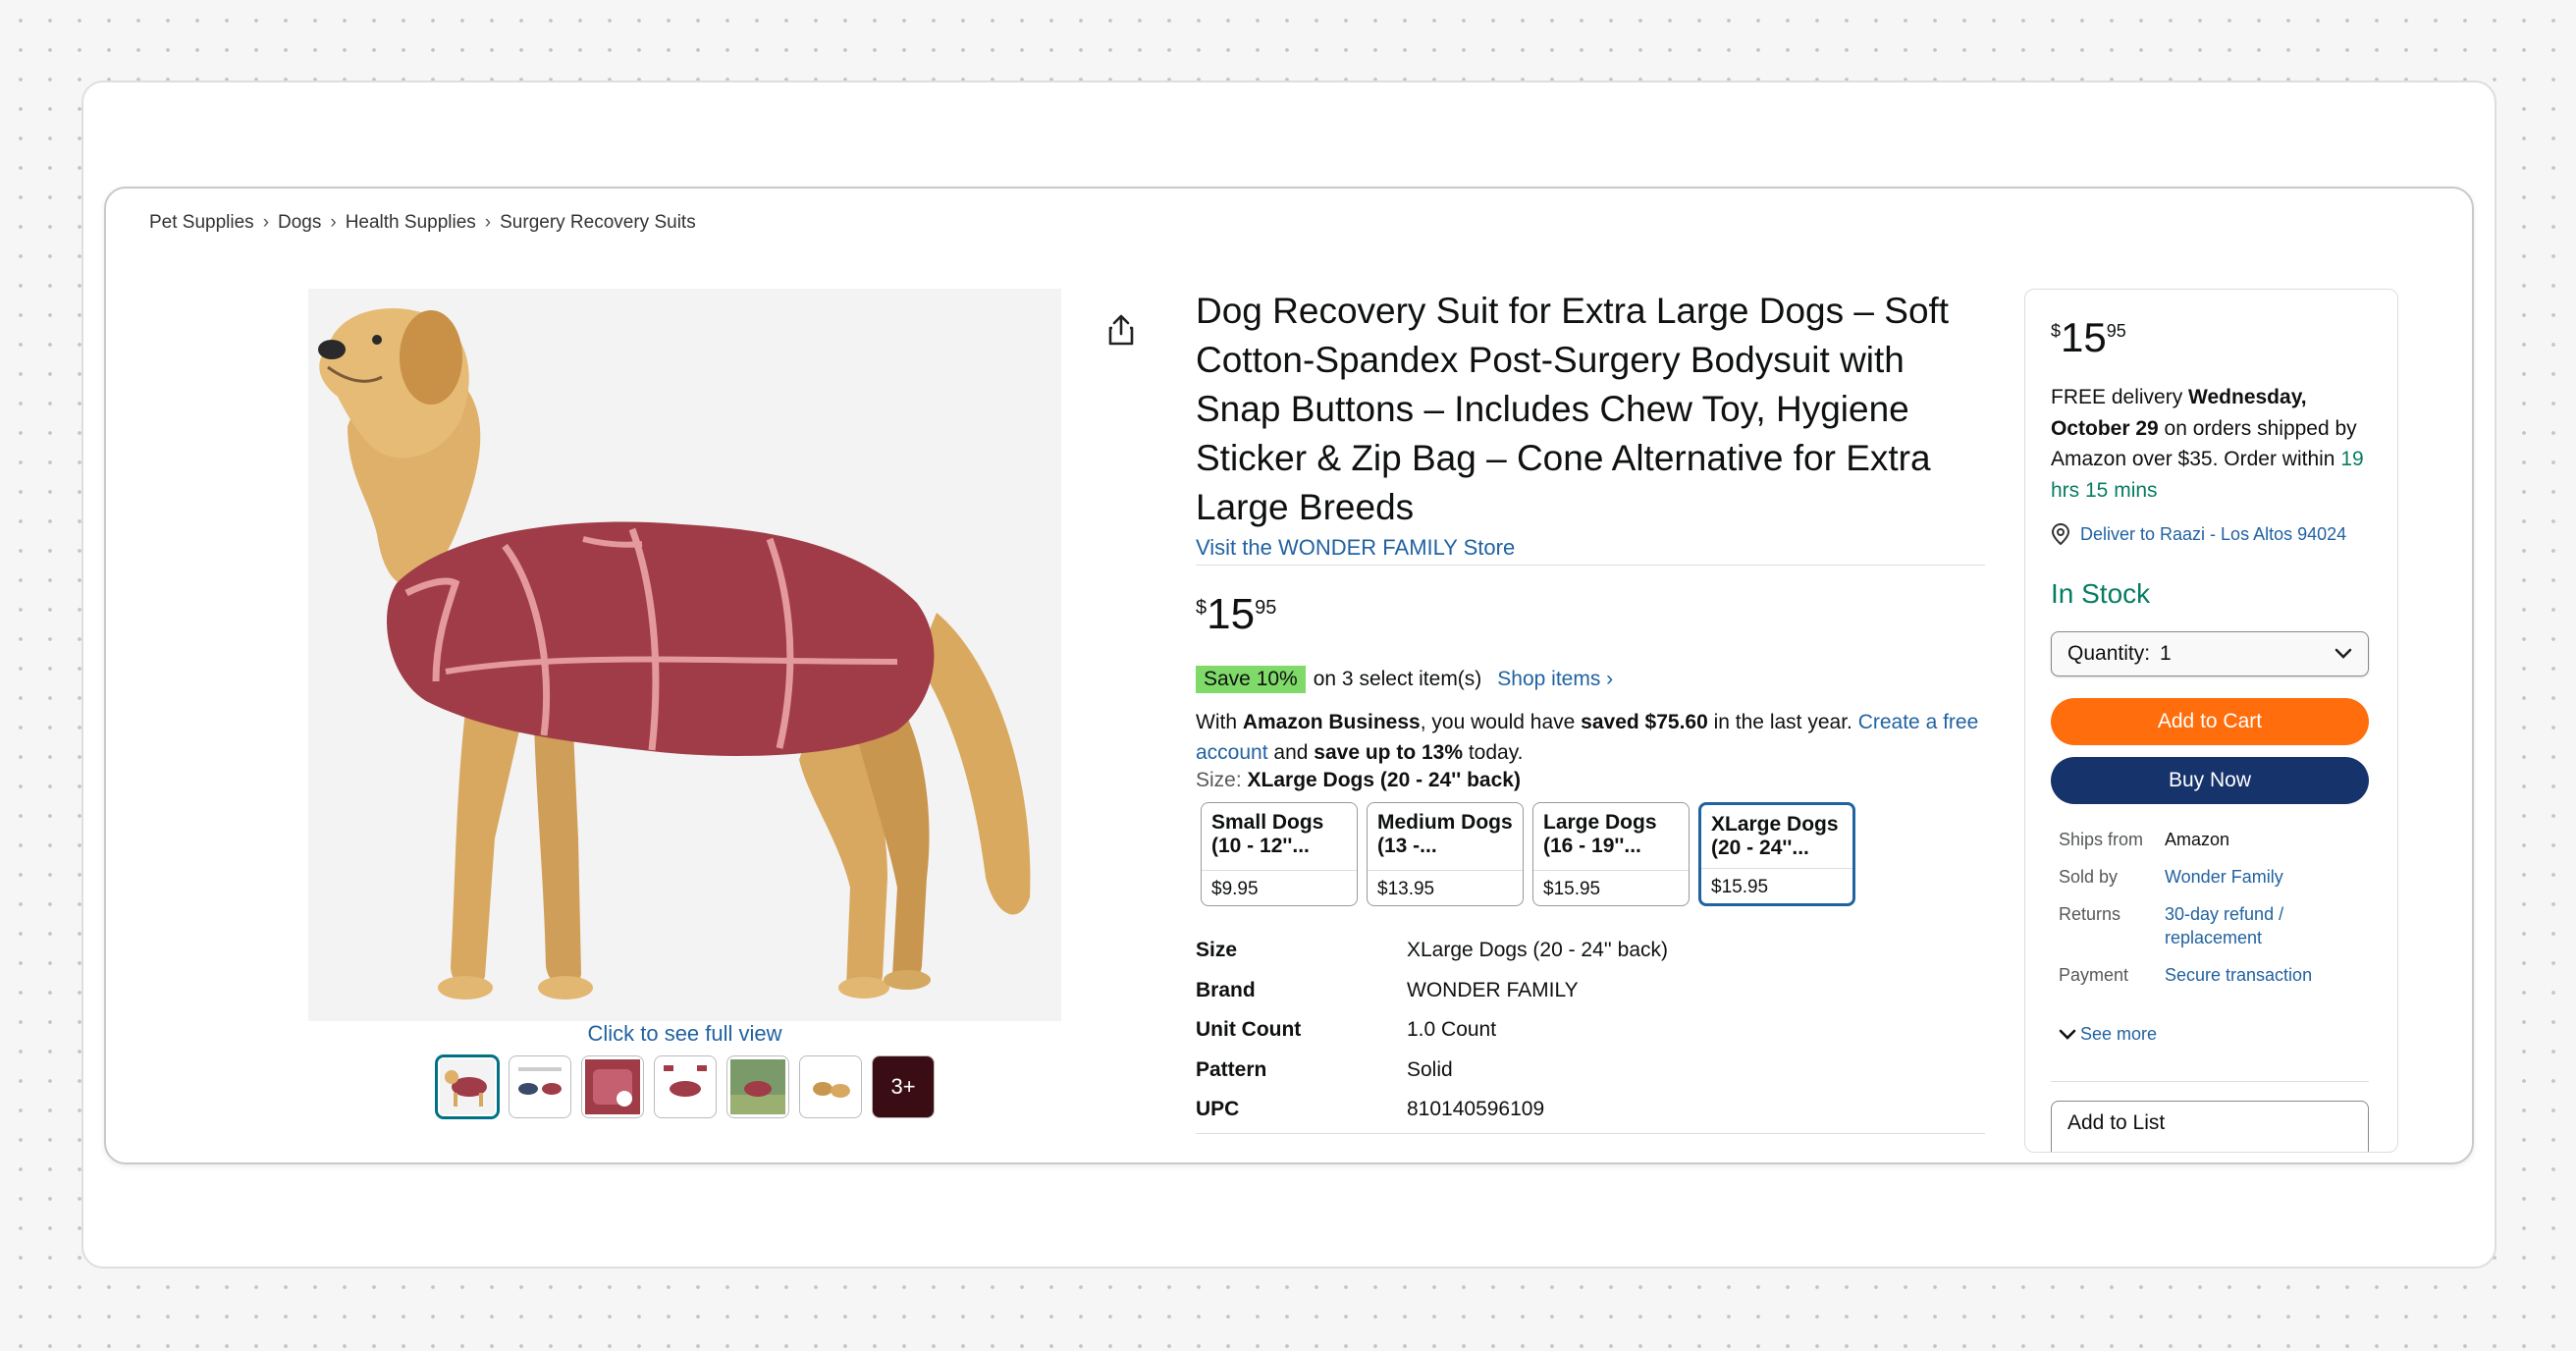 Image resolution: width=2576 pixels, height=1351 pixels. What do you see at coordinates (2090, 914) in the screenshot?
I see `info-key: Returns` at bounding box center [2090, 914].